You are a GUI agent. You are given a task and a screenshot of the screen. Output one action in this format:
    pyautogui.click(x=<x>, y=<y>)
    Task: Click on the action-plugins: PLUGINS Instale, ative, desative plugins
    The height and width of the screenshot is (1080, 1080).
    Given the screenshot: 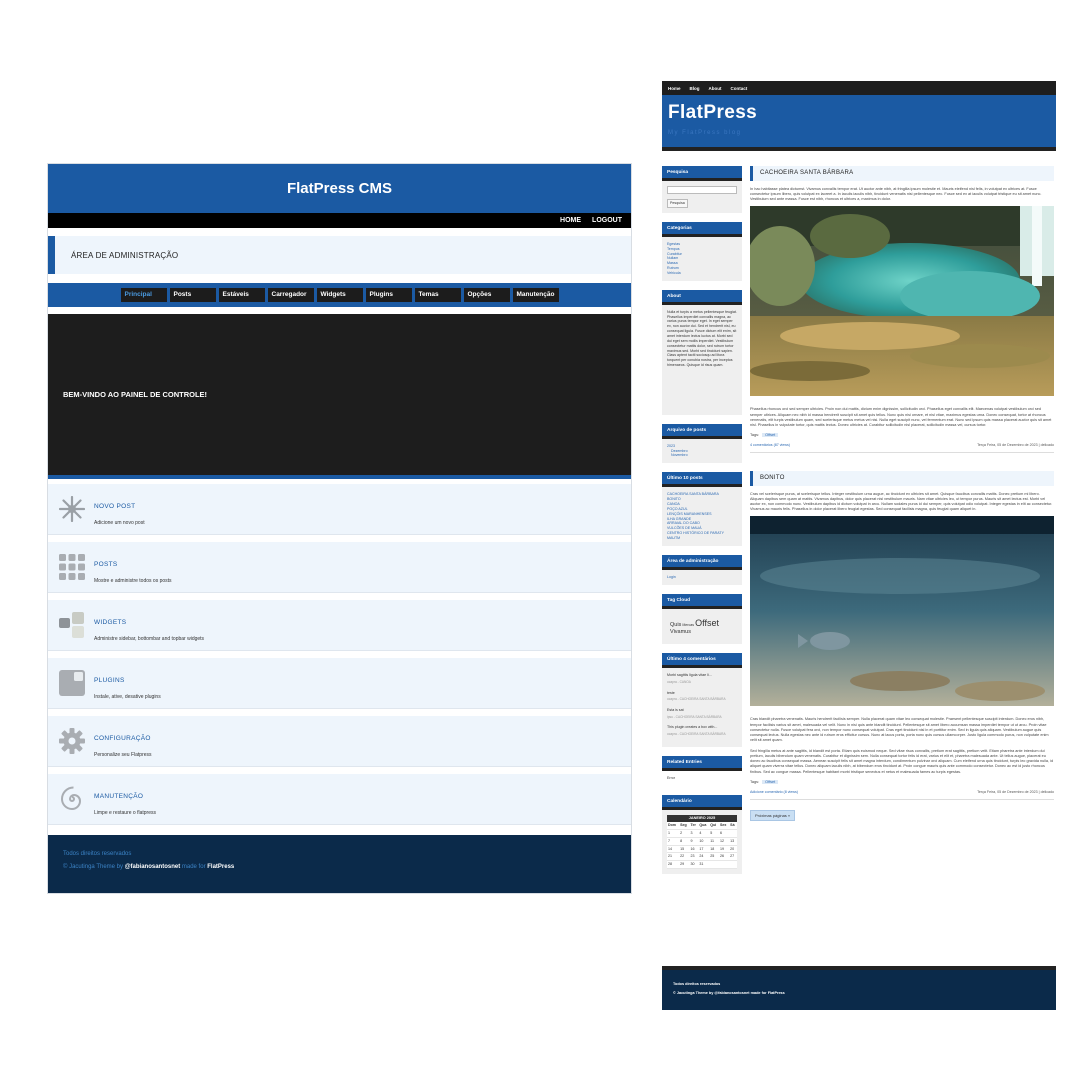 What is the action you would take?
    pyautogui.click(x=339, y=683)
    